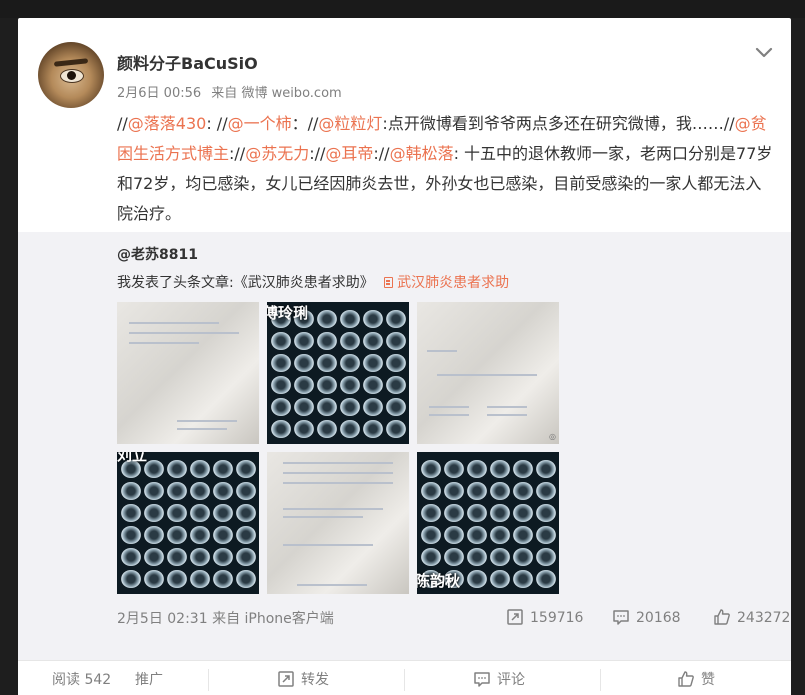 This screenshot has width=805, height=695. What do you see at coordinates (305, 123) in the screenshot?
I see `content-text: ：//` at bounding box center [305, 123].